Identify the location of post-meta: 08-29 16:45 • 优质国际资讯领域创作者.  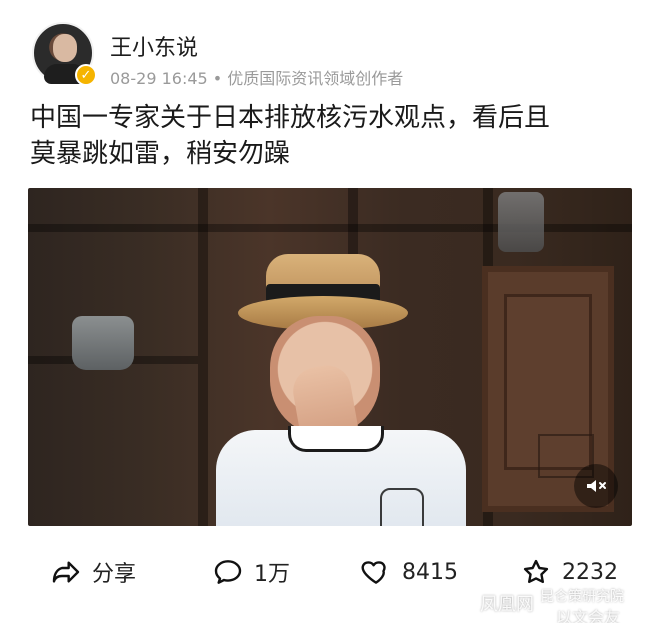
(257, 78).